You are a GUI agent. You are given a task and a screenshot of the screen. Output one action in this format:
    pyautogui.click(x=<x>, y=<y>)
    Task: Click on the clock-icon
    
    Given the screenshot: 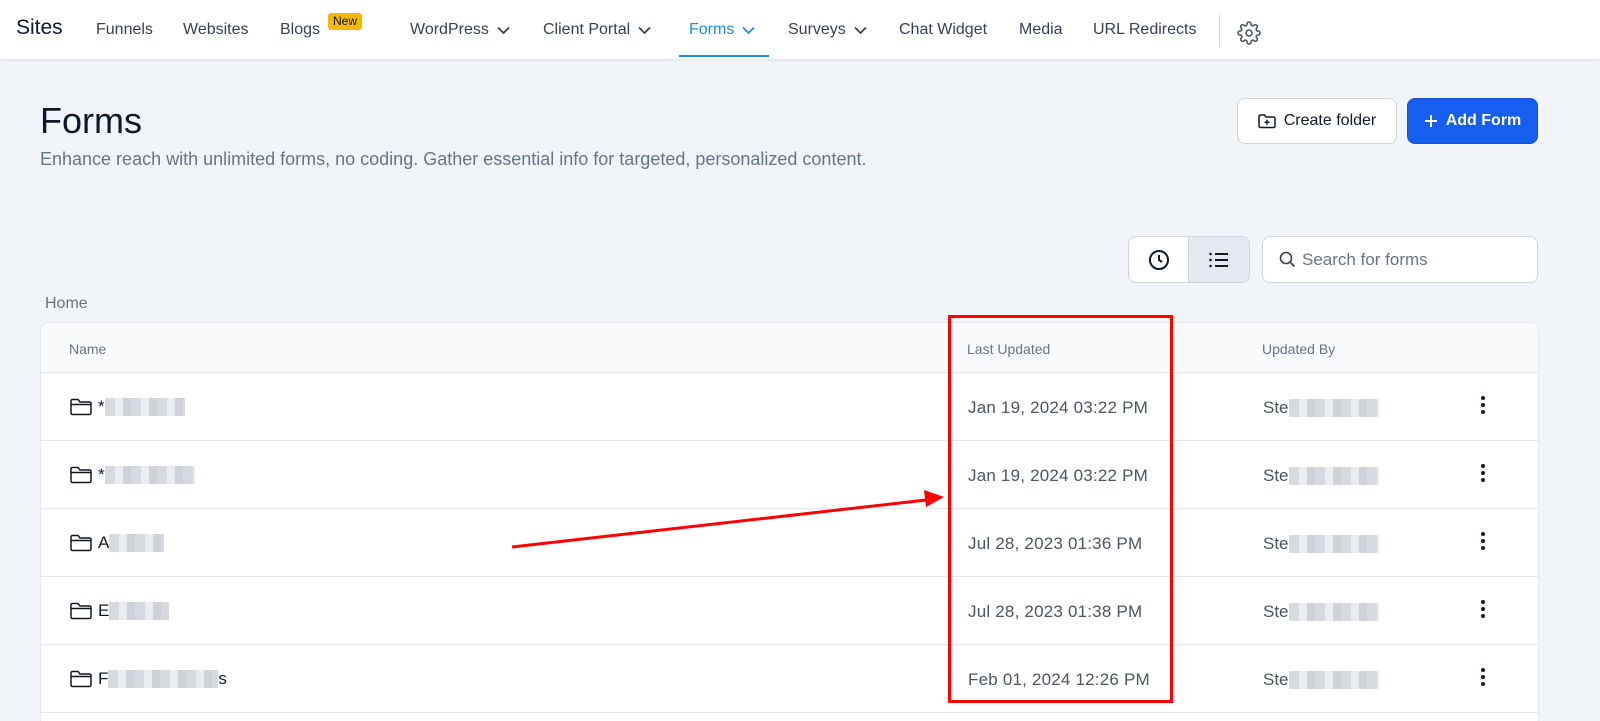 What is the action you would take?
    pyautogui.click(x=1158, y=259)
    